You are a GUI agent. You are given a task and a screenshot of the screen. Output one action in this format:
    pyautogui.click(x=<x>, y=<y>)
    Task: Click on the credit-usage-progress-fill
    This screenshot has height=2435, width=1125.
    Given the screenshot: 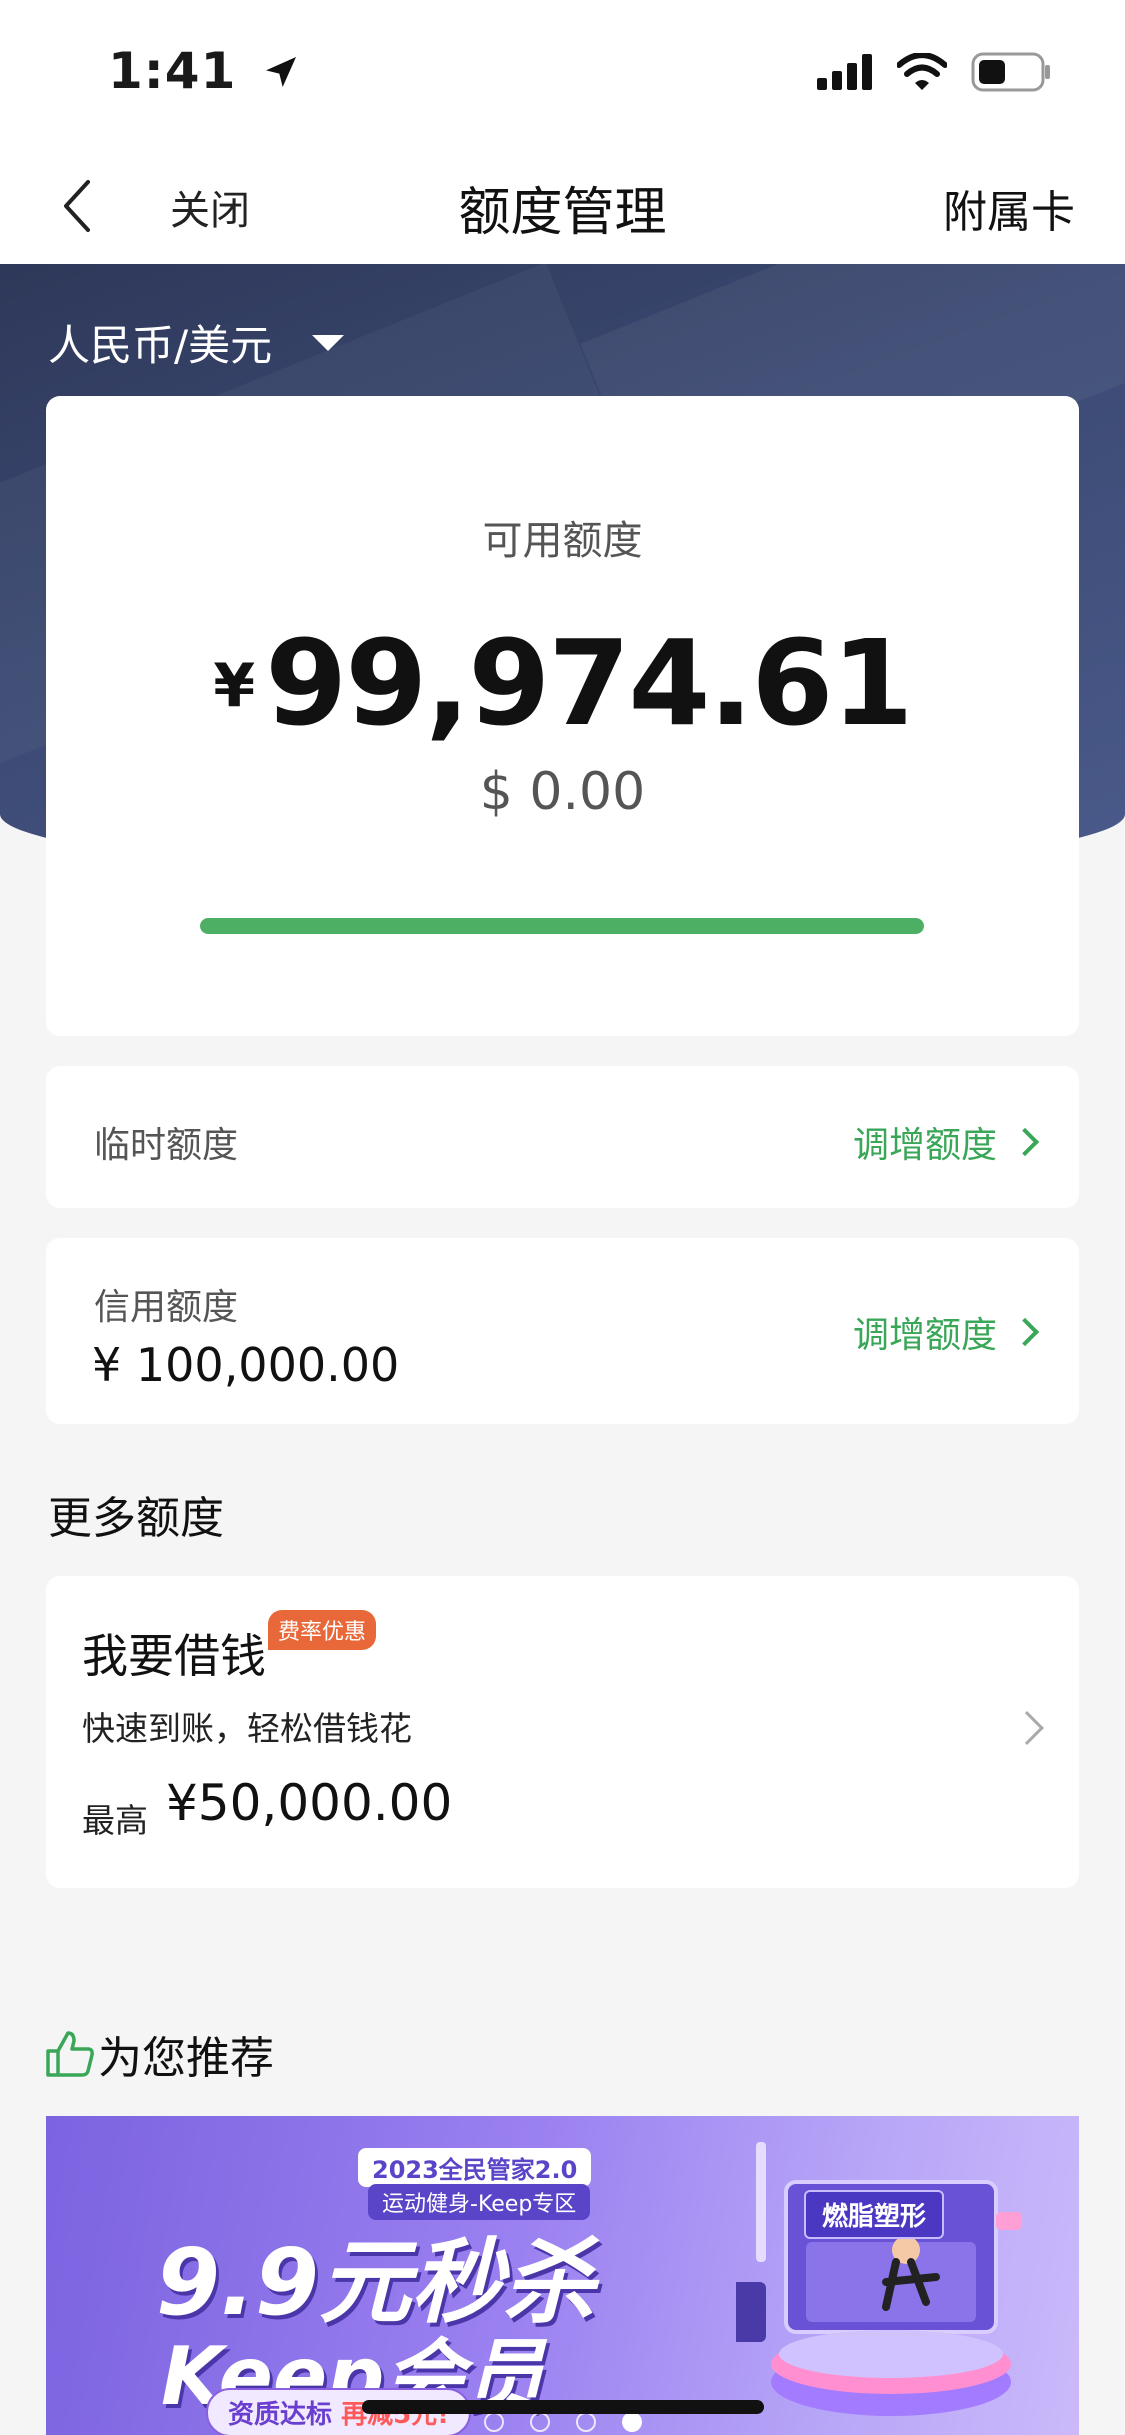 What is the action you would take?
    pyautogui.click(x=562, y=926)
    